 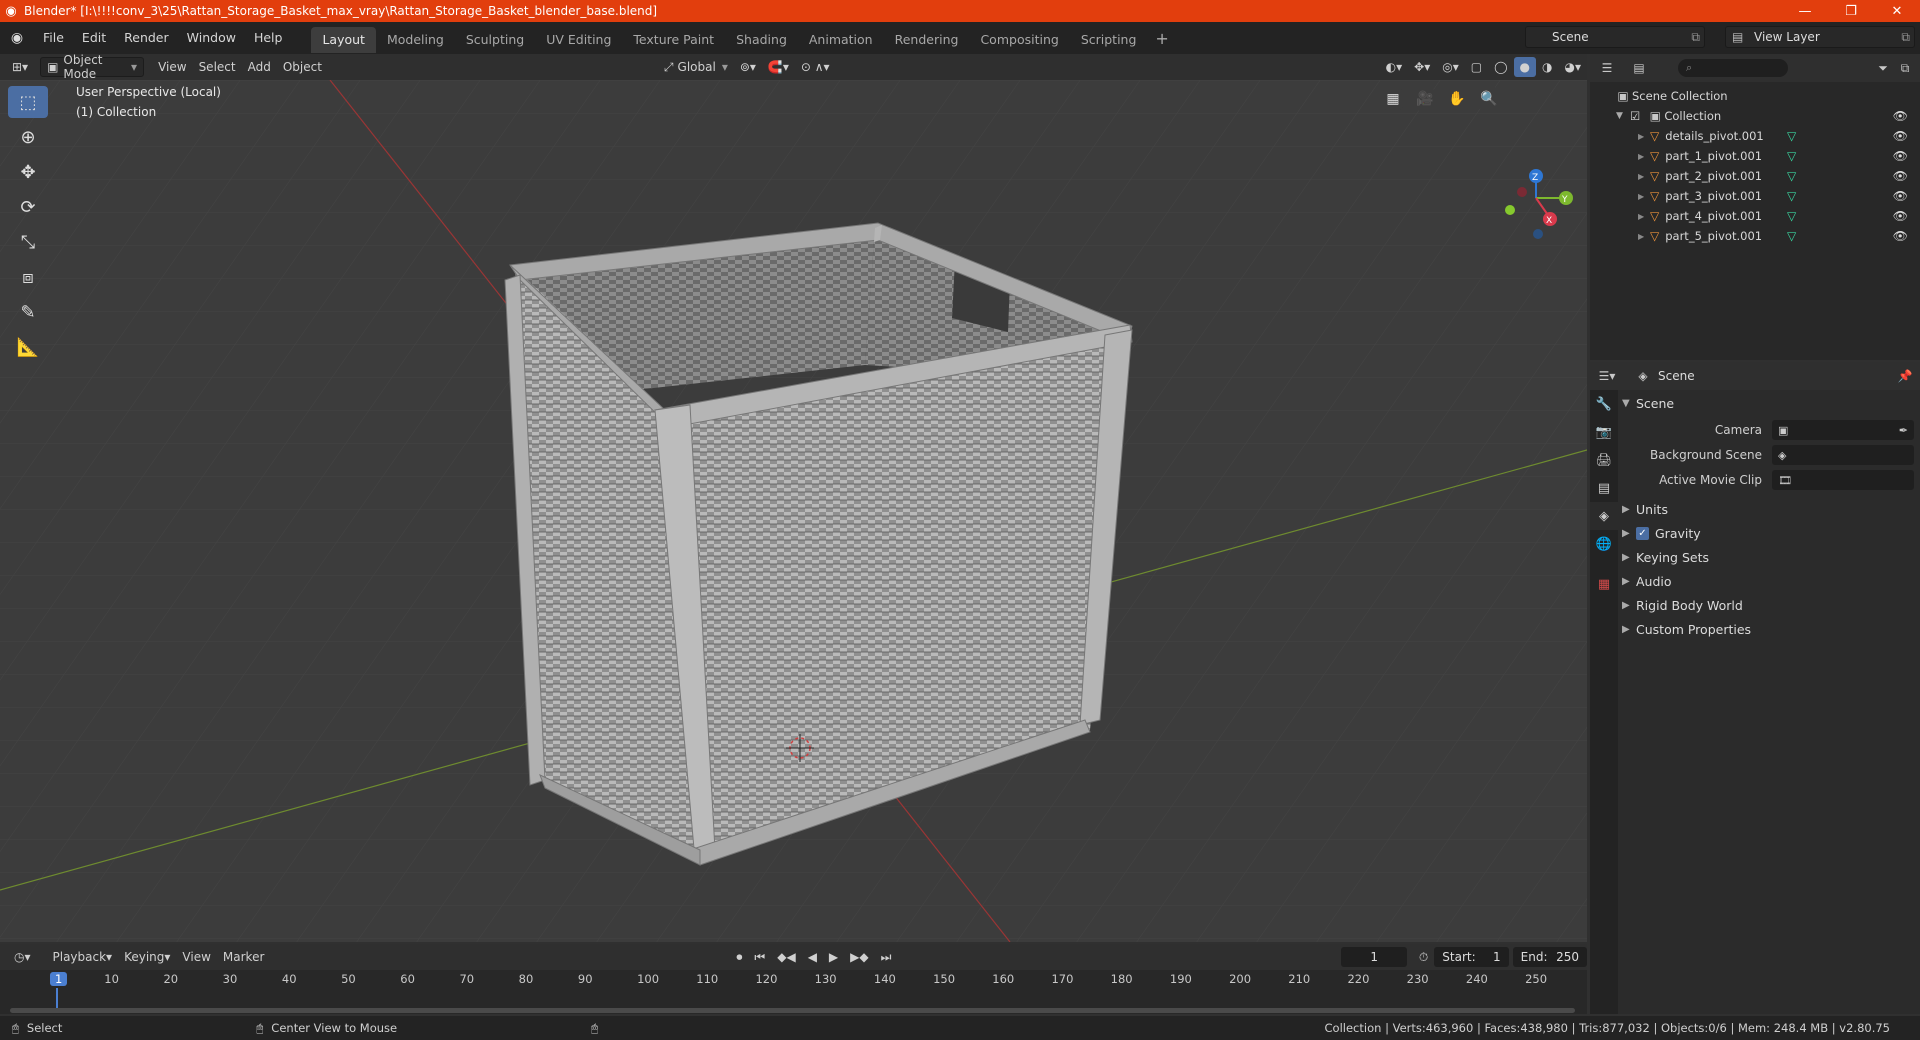 What do you see at coordinates (1525, 67) in the screenshot?
I see `shading-solid-icon: ●` at bounding box center [1525, 67].